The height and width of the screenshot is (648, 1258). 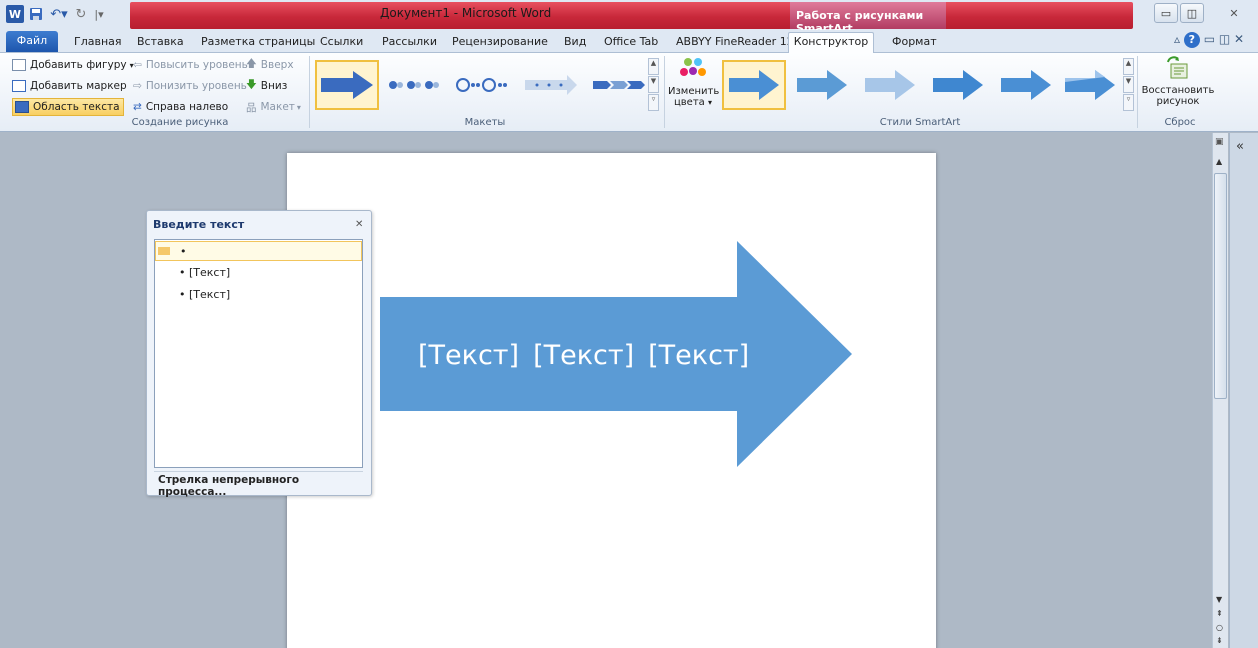 What do you see at coordinates (160, 42) in the screenshot?
I see `tab-insert: Вставка` at bounding box center [160, 42].